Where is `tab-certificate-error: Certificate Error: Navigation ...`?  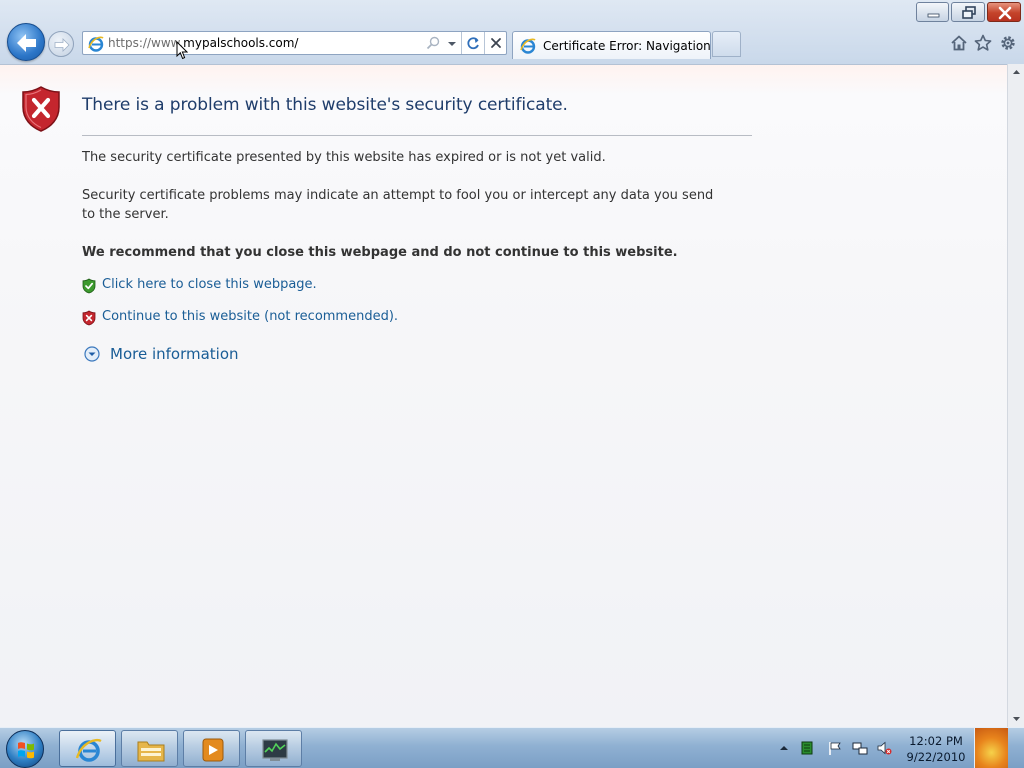 tab-certificate-error: Certificate Error: Navigation ... is located at coordinates (619, 45).